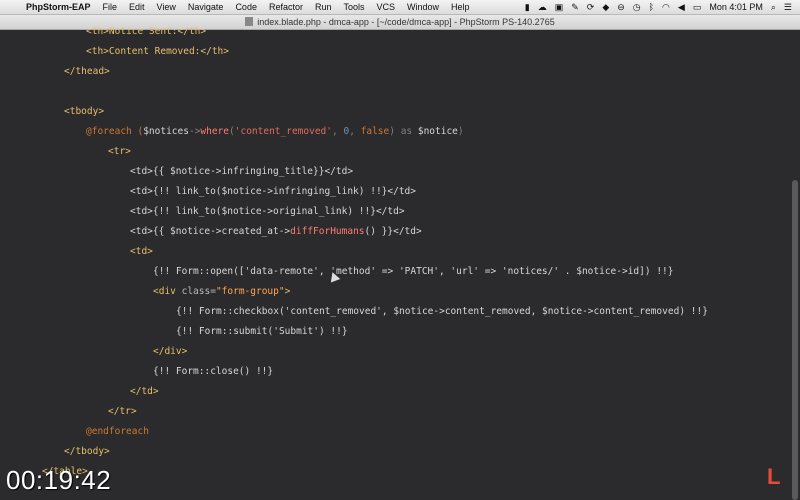  I want to click on battery-icon: ▭, so click(697, 7).